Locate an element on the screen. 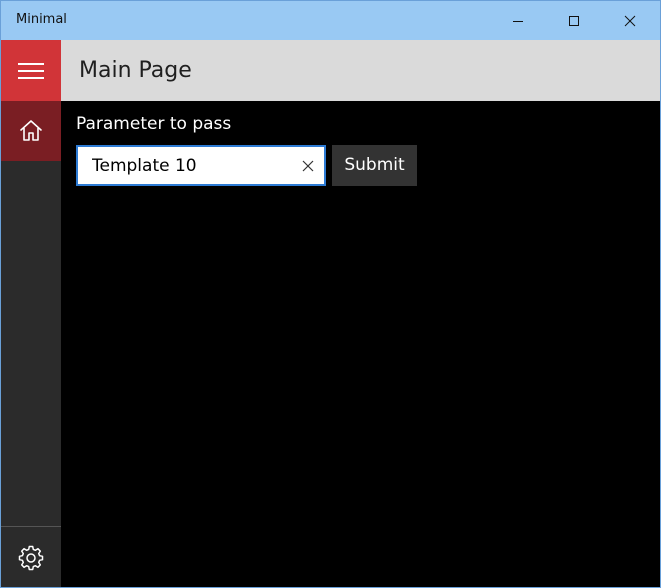 The image size is (661, 588). parameter-textbox is located at coordinates (201, 165).